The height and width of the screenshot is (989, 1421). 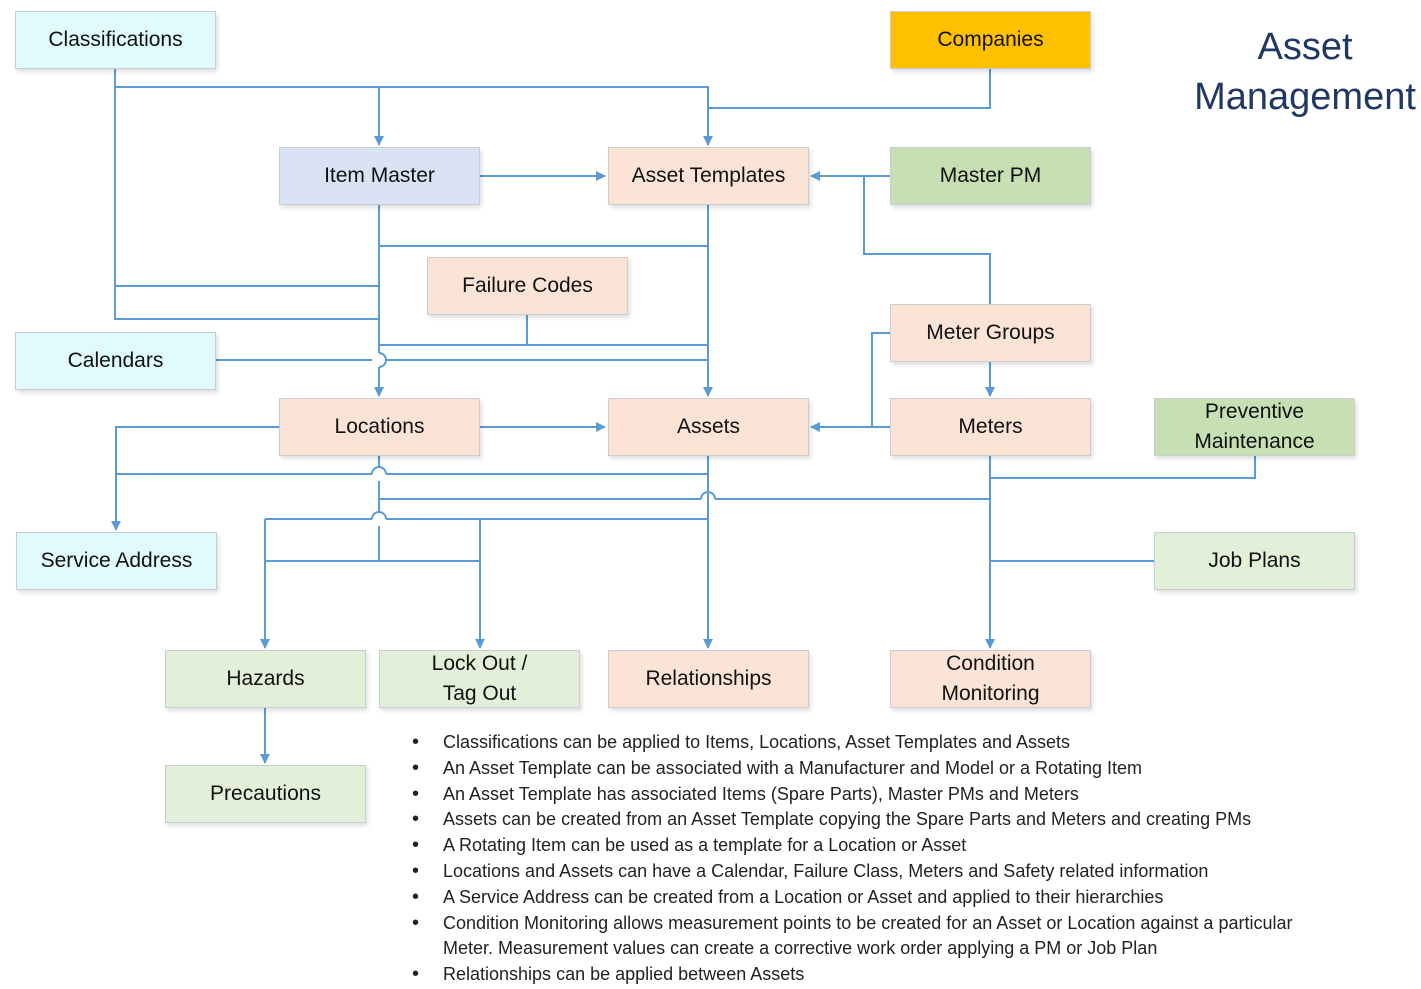 What do you see at coordinates (479, 663) in the screenshot?
I see `node-label-line-1: Lock Out /` at bounding box center [479, 663].